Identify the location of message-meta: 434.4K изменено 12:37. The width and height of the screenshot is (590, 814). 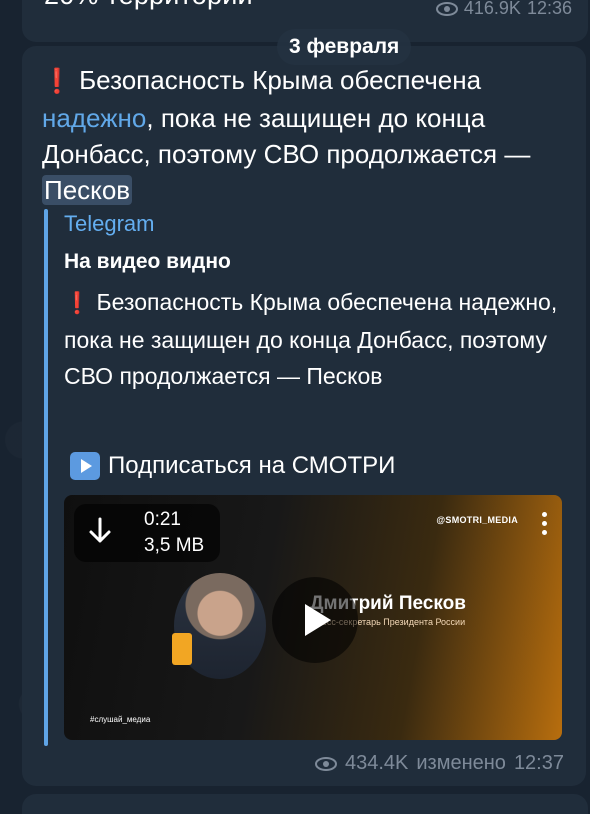
(439, 763).